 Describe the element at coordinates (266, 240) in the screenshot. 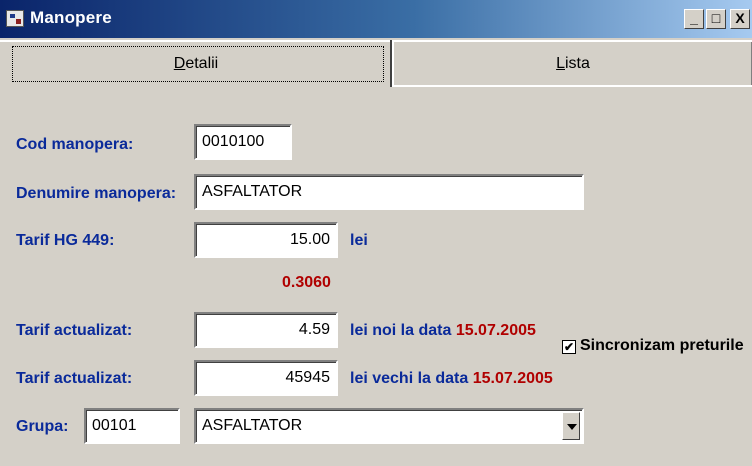

I see `tarif-hg-input: 15.00` at that location.